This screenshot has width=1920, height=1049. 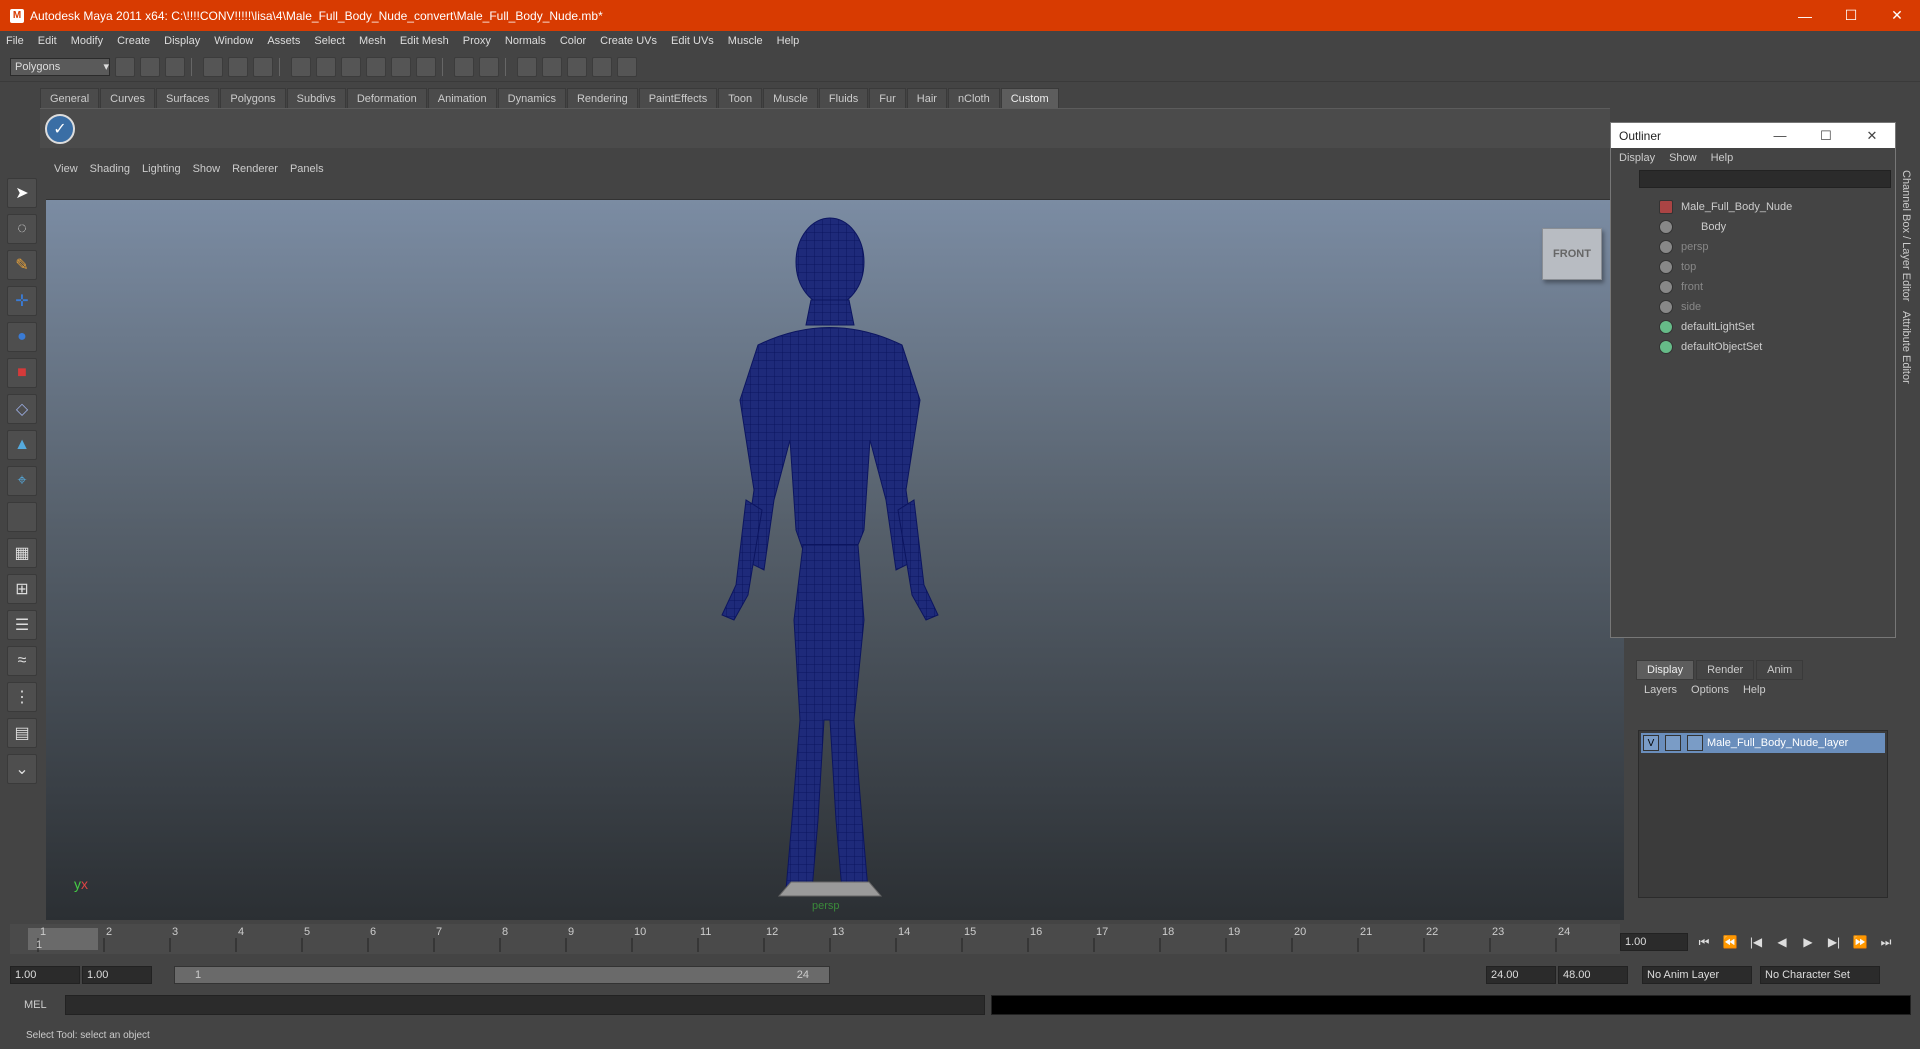 I want to click on layer-tab-render: Render, so click(x=1725, y=670).